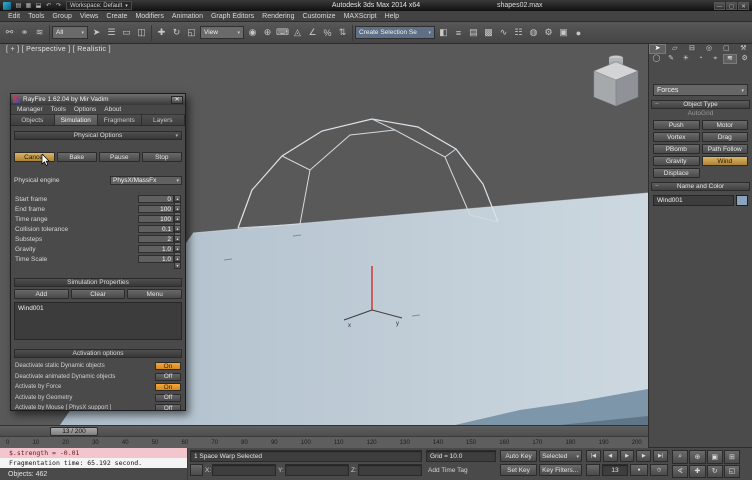  What do you see at coordinates (98, 135) in the screenshot?
I see `physical-options-header: Physical Options` at bounding box center [98, 135].